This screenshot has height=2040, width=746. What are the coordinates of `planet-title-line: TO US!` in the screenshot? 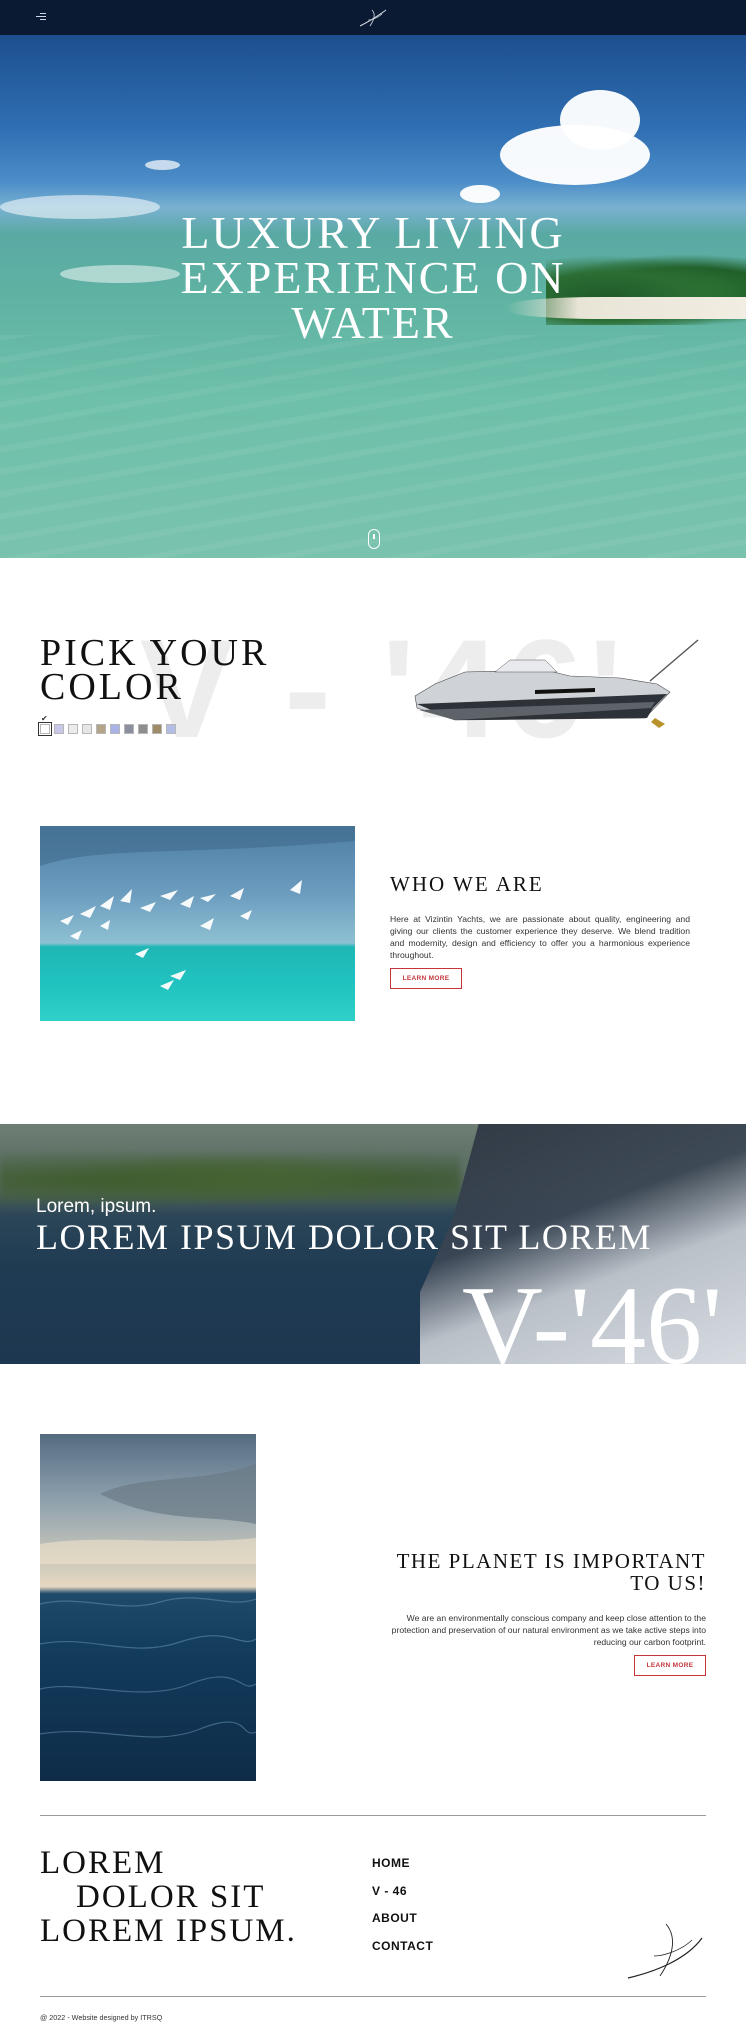 It's located at (668, 1583).